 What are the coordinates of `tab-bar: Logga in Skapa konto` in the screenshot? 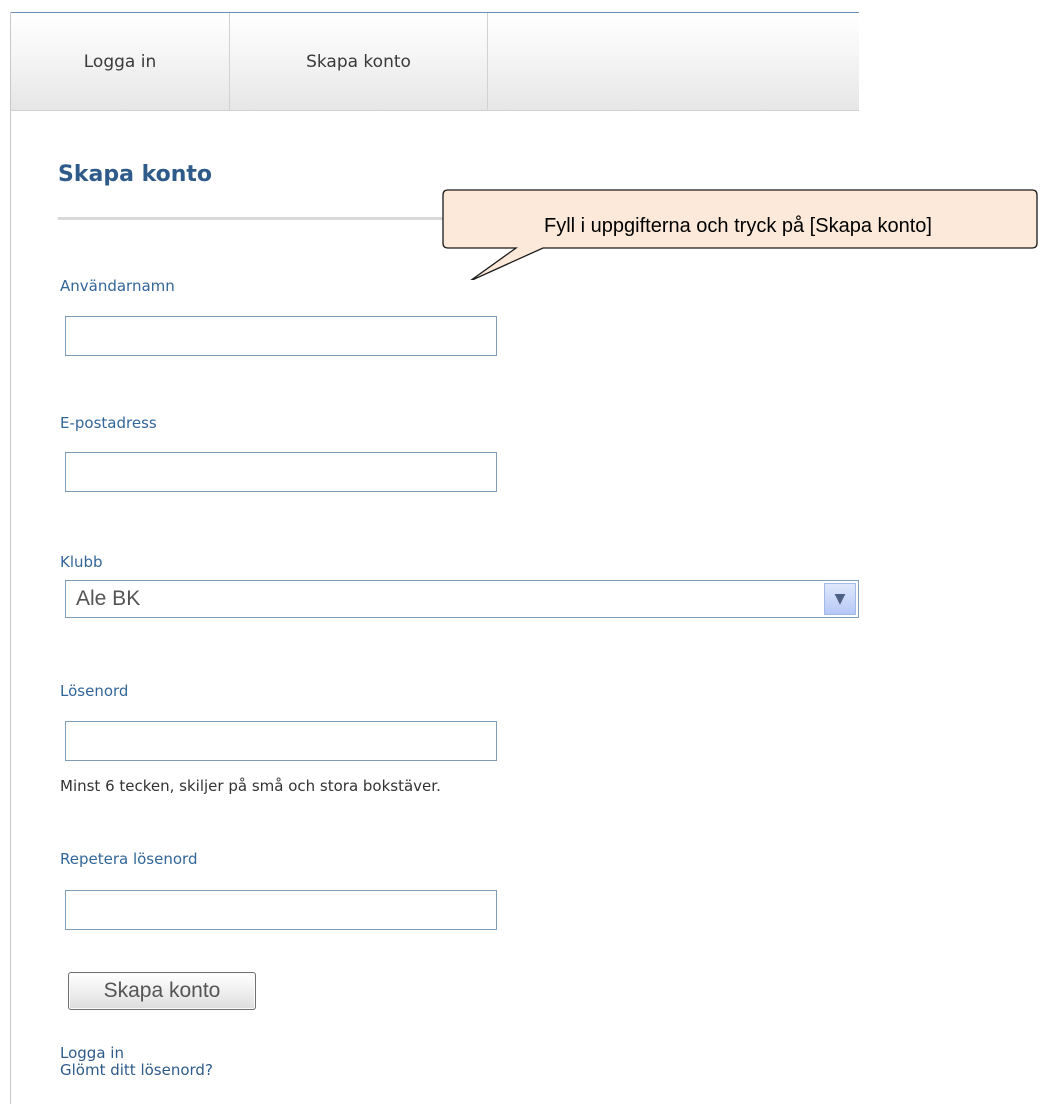 It's located at (435, 61).